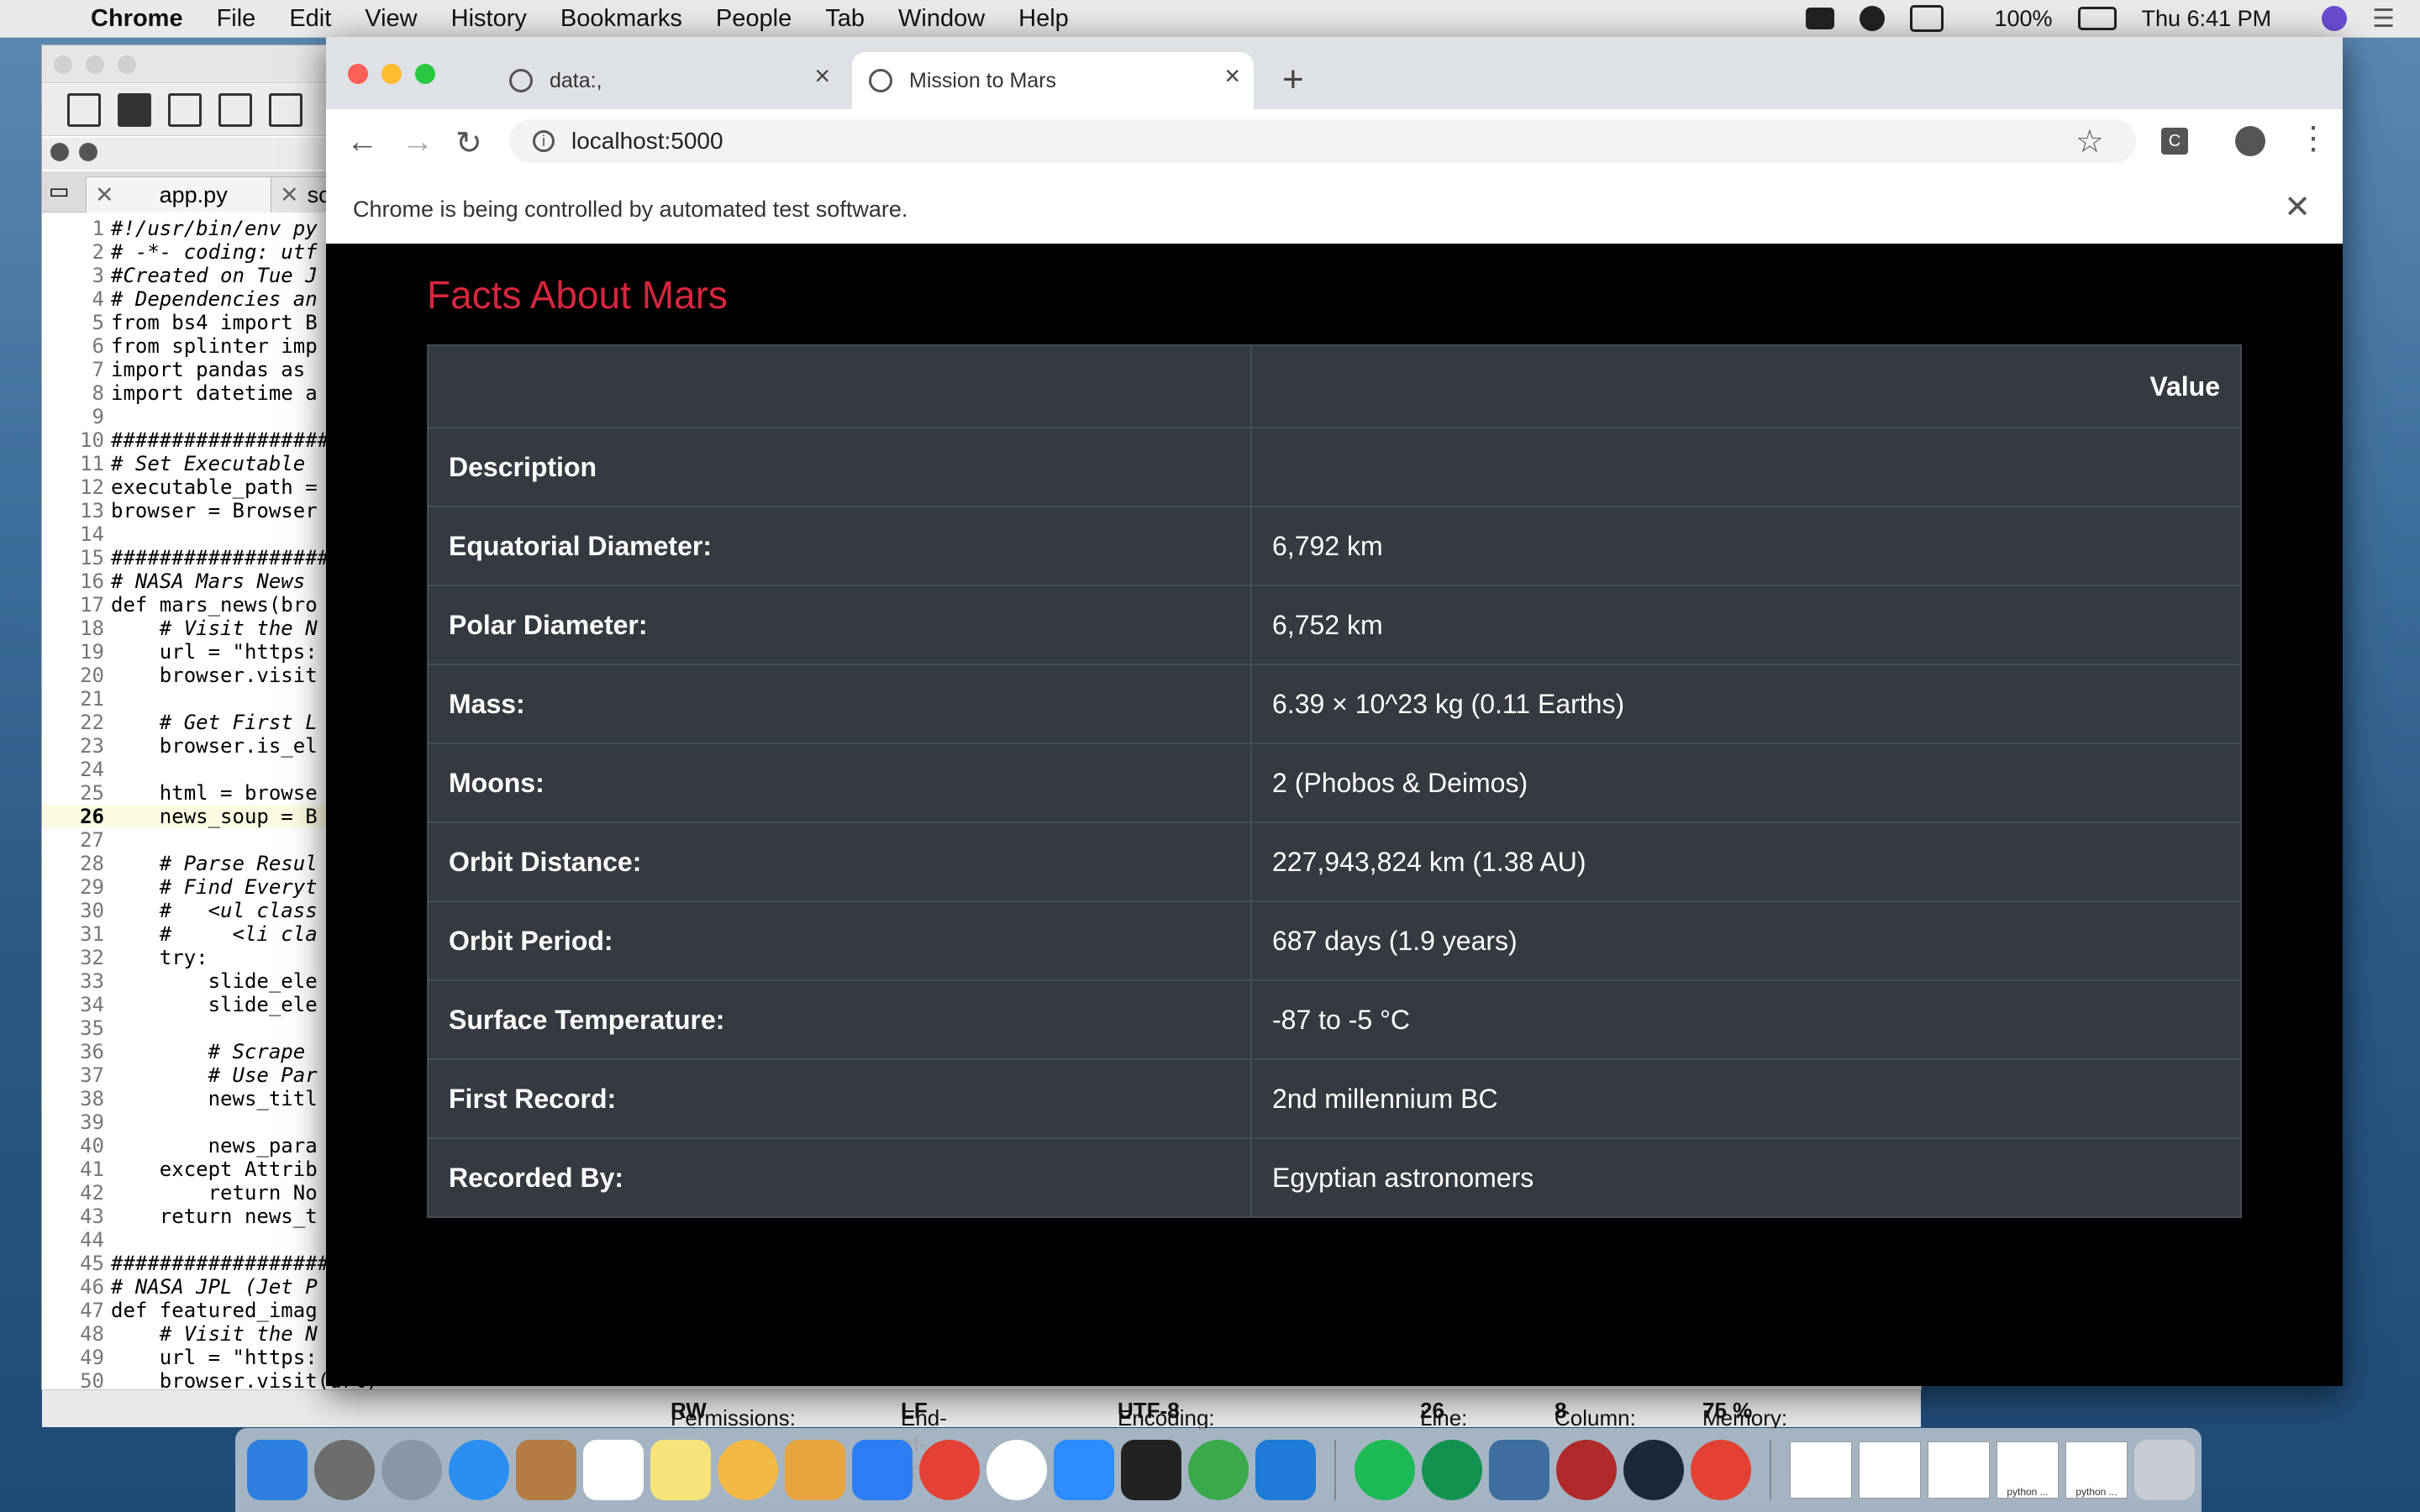 This screenshot has width=2420, height=1512. I want to click on code-text: def mars_news(bro, so click(214, 605).